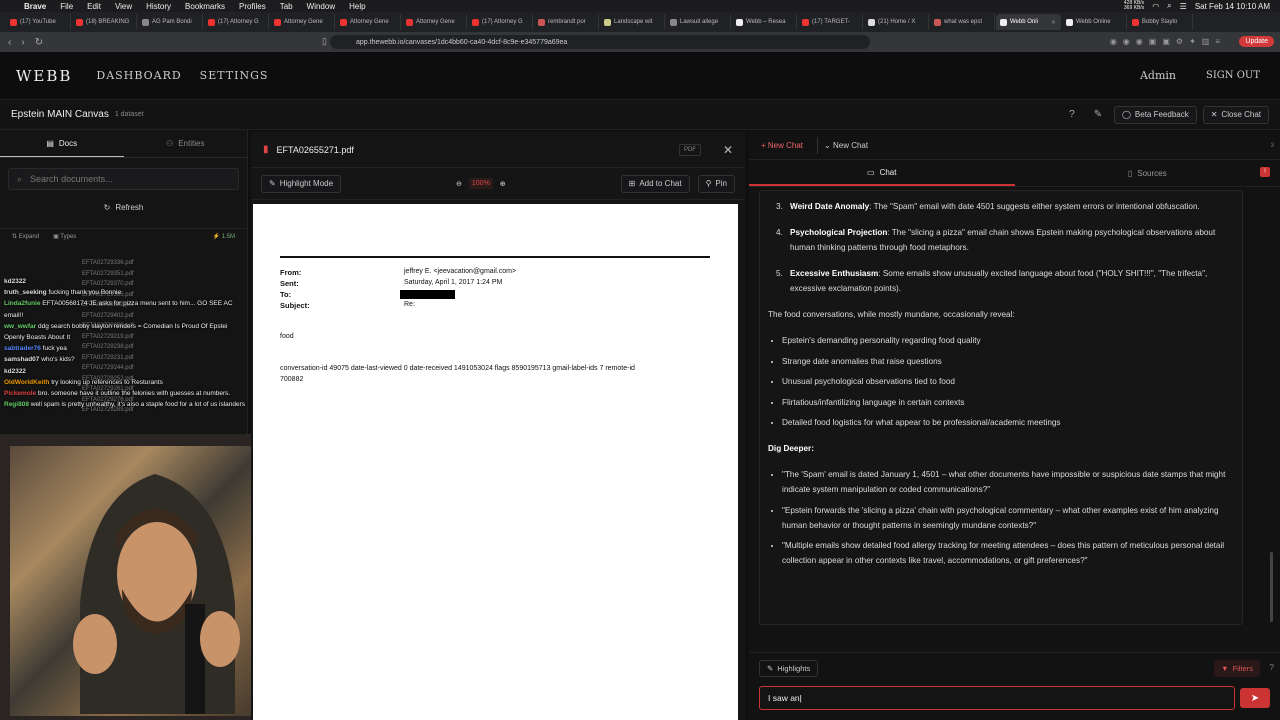  I want to click on extension-icon: ⚙, so click(1179, 41).